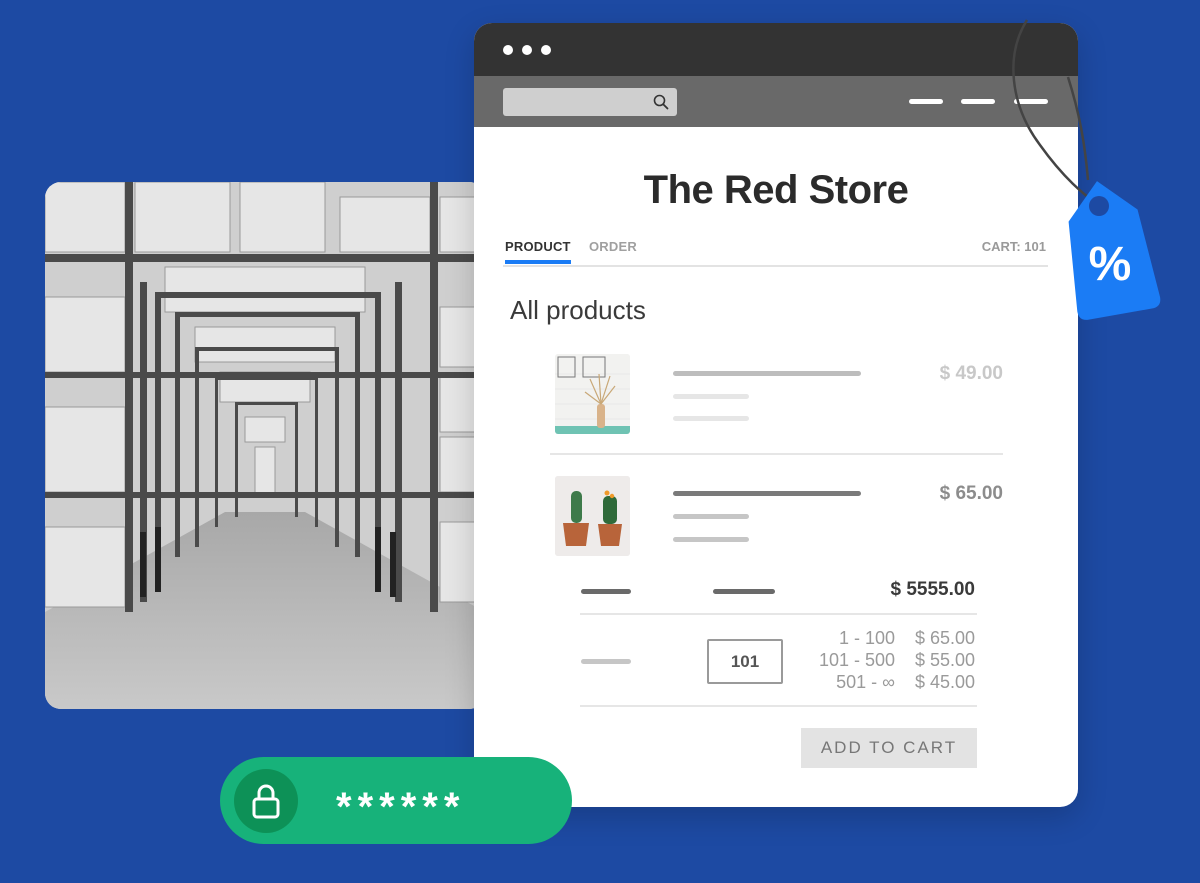  I want to click on tab-product: PRODUCT, so click(538, 251).